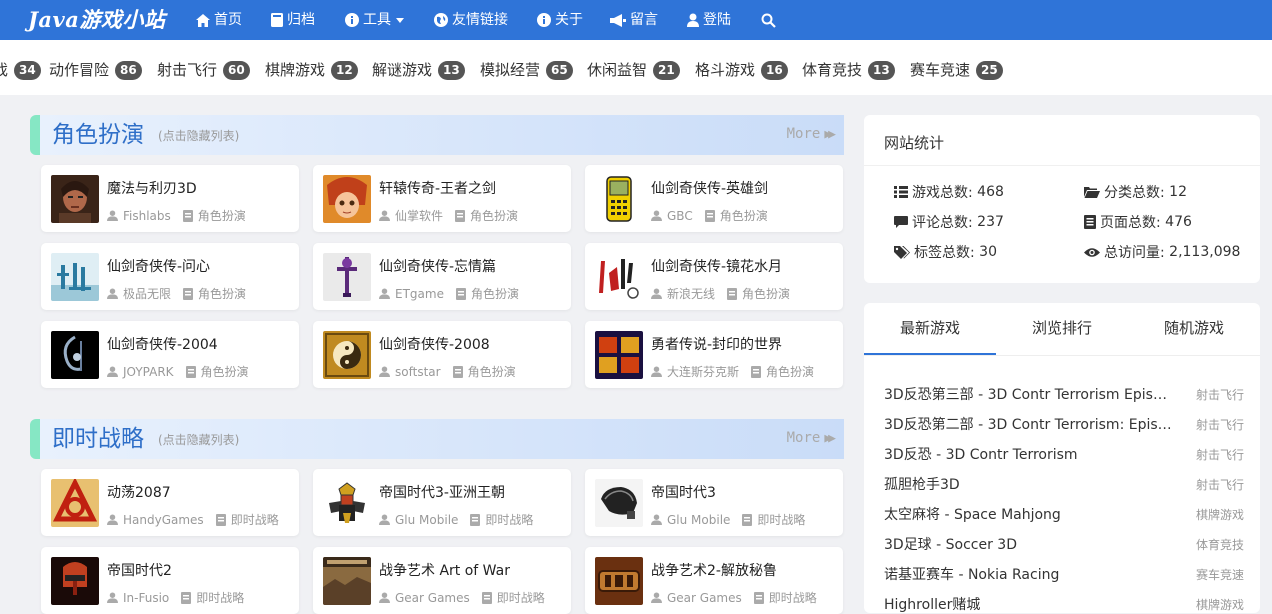 This screenshot has height=614, width=1272. Describe the element at coordinates (720, 293) in the screenshot. I see `game-meta: 新浪无线 角色扮演` at that location.